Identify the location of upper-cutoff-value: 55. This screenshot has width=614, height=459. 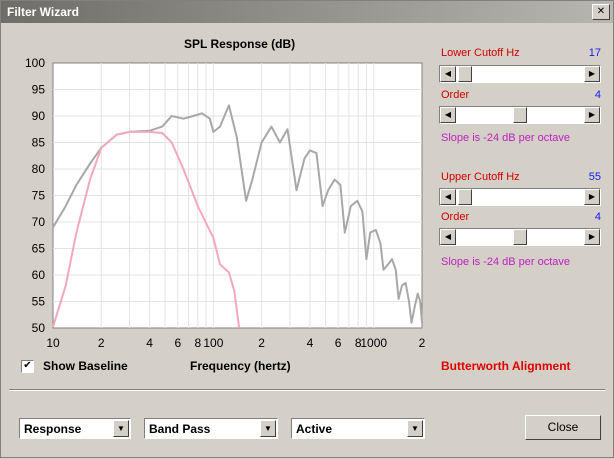
(594, 177).